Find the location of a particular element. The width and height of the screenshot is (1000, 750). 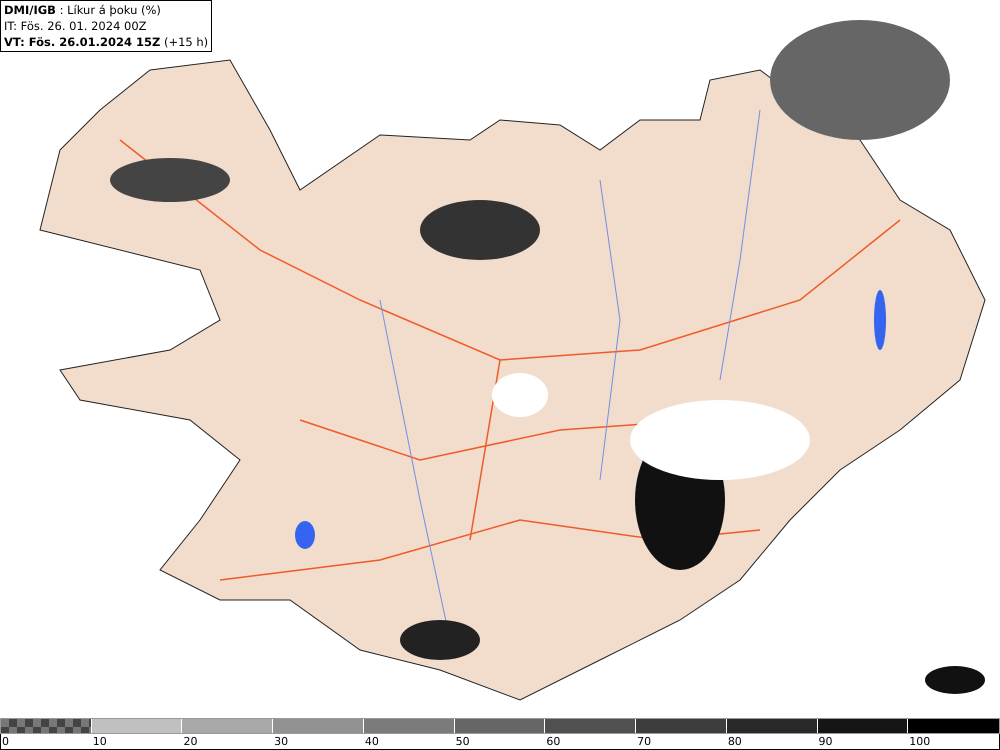

legend-label: 20 is located at coordinates (190, 741).